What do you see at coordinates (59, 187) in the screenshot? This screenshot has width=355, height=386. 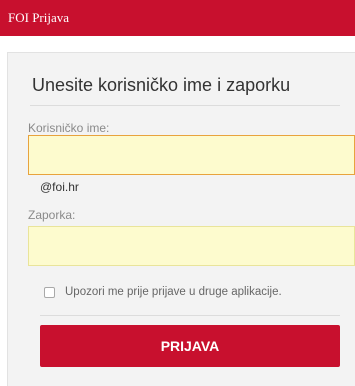 I see `domain-hint: @foi.hr` at bounding box center [59, 187].